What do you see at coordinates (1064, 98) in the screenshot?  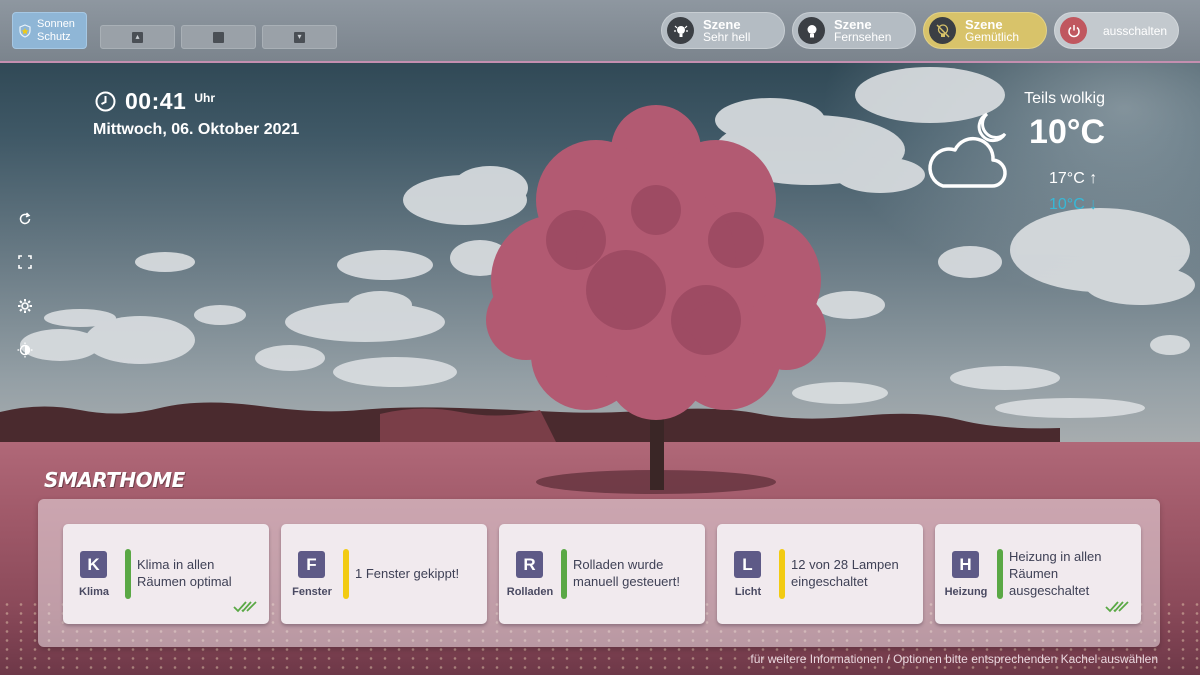 I see `weather-condition: Teils wolkig` at bounding box center [1064, 98].